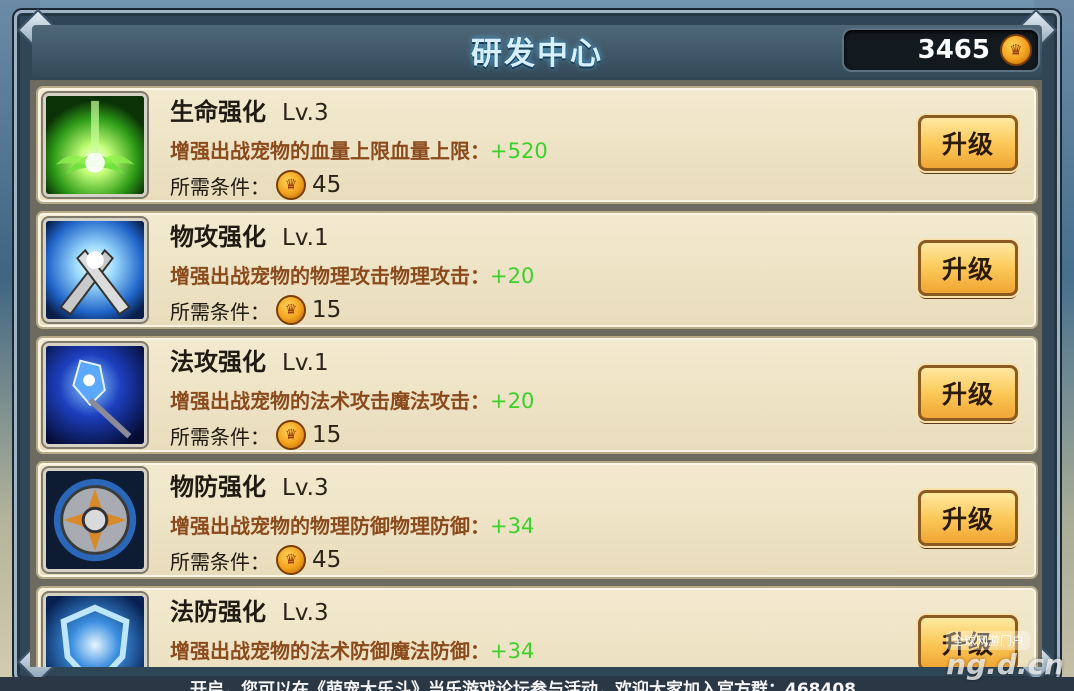 This screenshot has width=1074, height=691. What do you see at coordinates (249, 112) in the screenshot?
I see `upgrade-name: 生命强化 Lv.3` at bounding box center [249, 112].